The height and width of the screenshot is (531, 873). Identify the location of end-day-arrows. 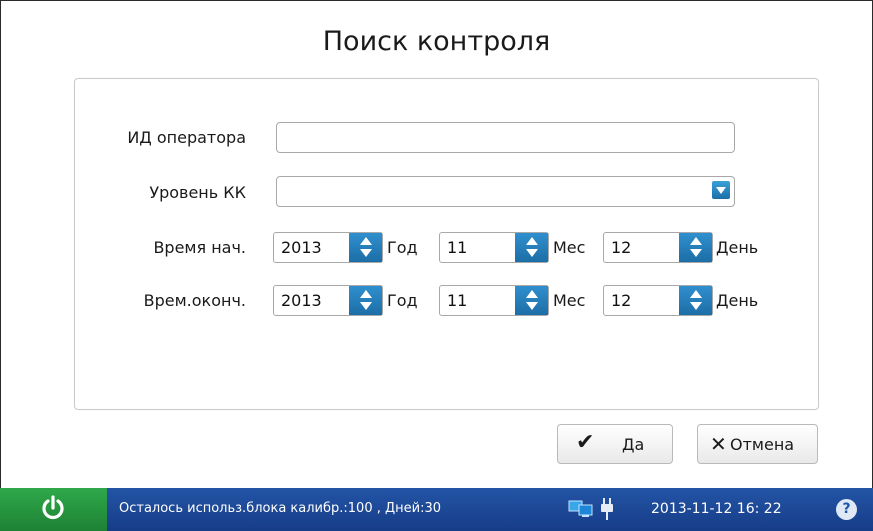
(695, 300).